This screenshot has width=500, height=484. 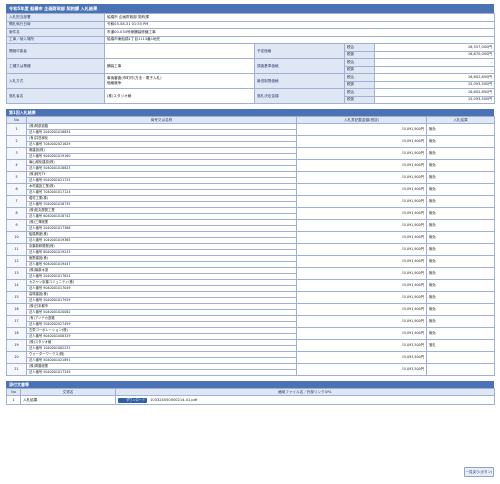 What do you see at coordinates (16, 120) in the screenshot?
I see `bid-header-no: No` at bounding box center [16, 120].